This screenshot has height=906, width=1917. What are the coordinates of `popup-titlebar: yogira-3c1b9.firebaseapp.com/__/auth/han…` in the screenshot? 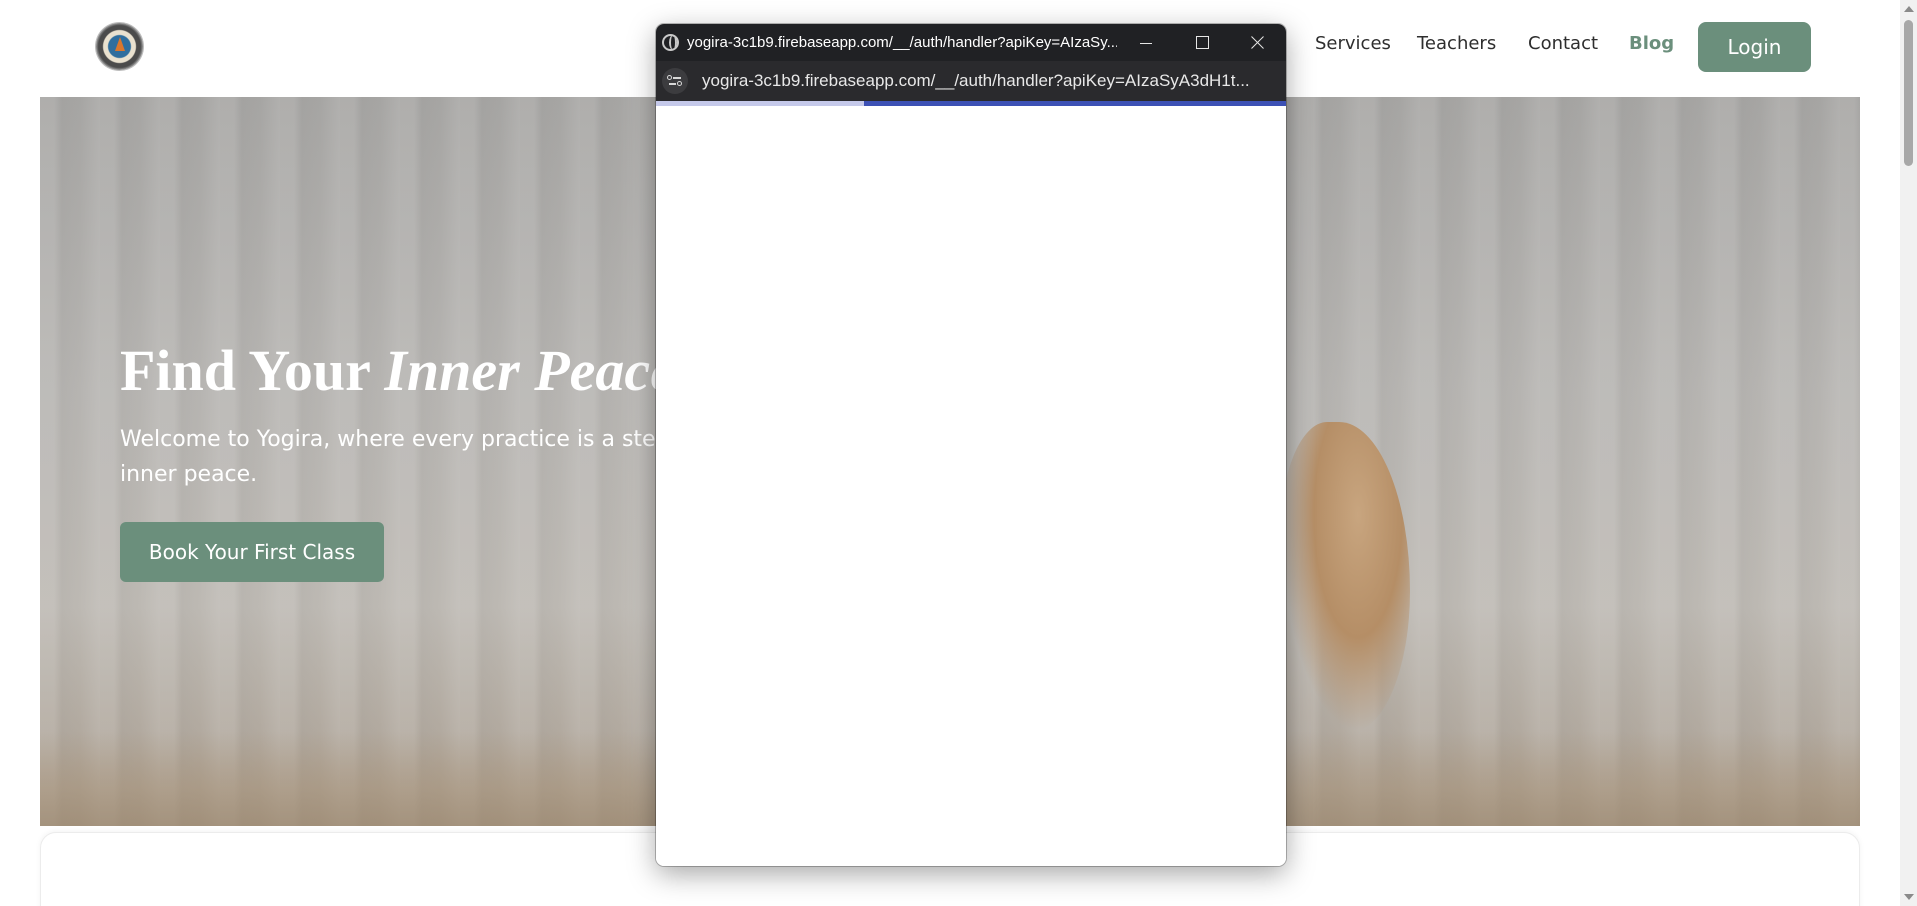 It's located at (971, 42).